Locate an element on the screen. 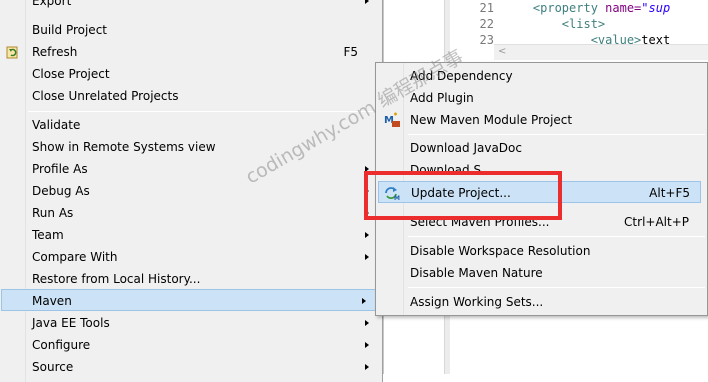  menu-item-team: Team is located at coordinates (191, 235).